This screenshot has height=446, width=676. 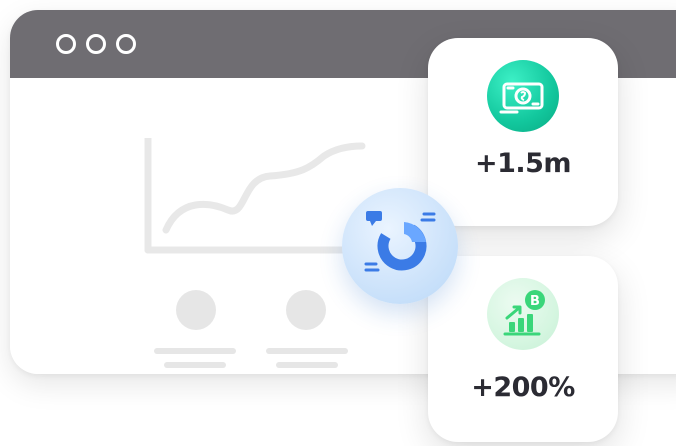 What do you see at coordinates (523, 314) in the screenshot?
I see `crypto-growth-icon: B` at bounding box center [523, 314].